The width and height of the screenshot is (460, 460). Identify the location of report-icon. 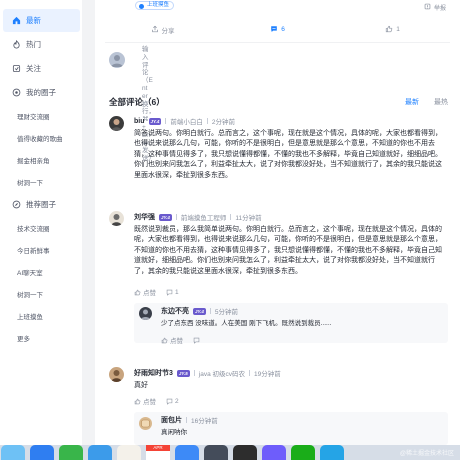
(427, 7).